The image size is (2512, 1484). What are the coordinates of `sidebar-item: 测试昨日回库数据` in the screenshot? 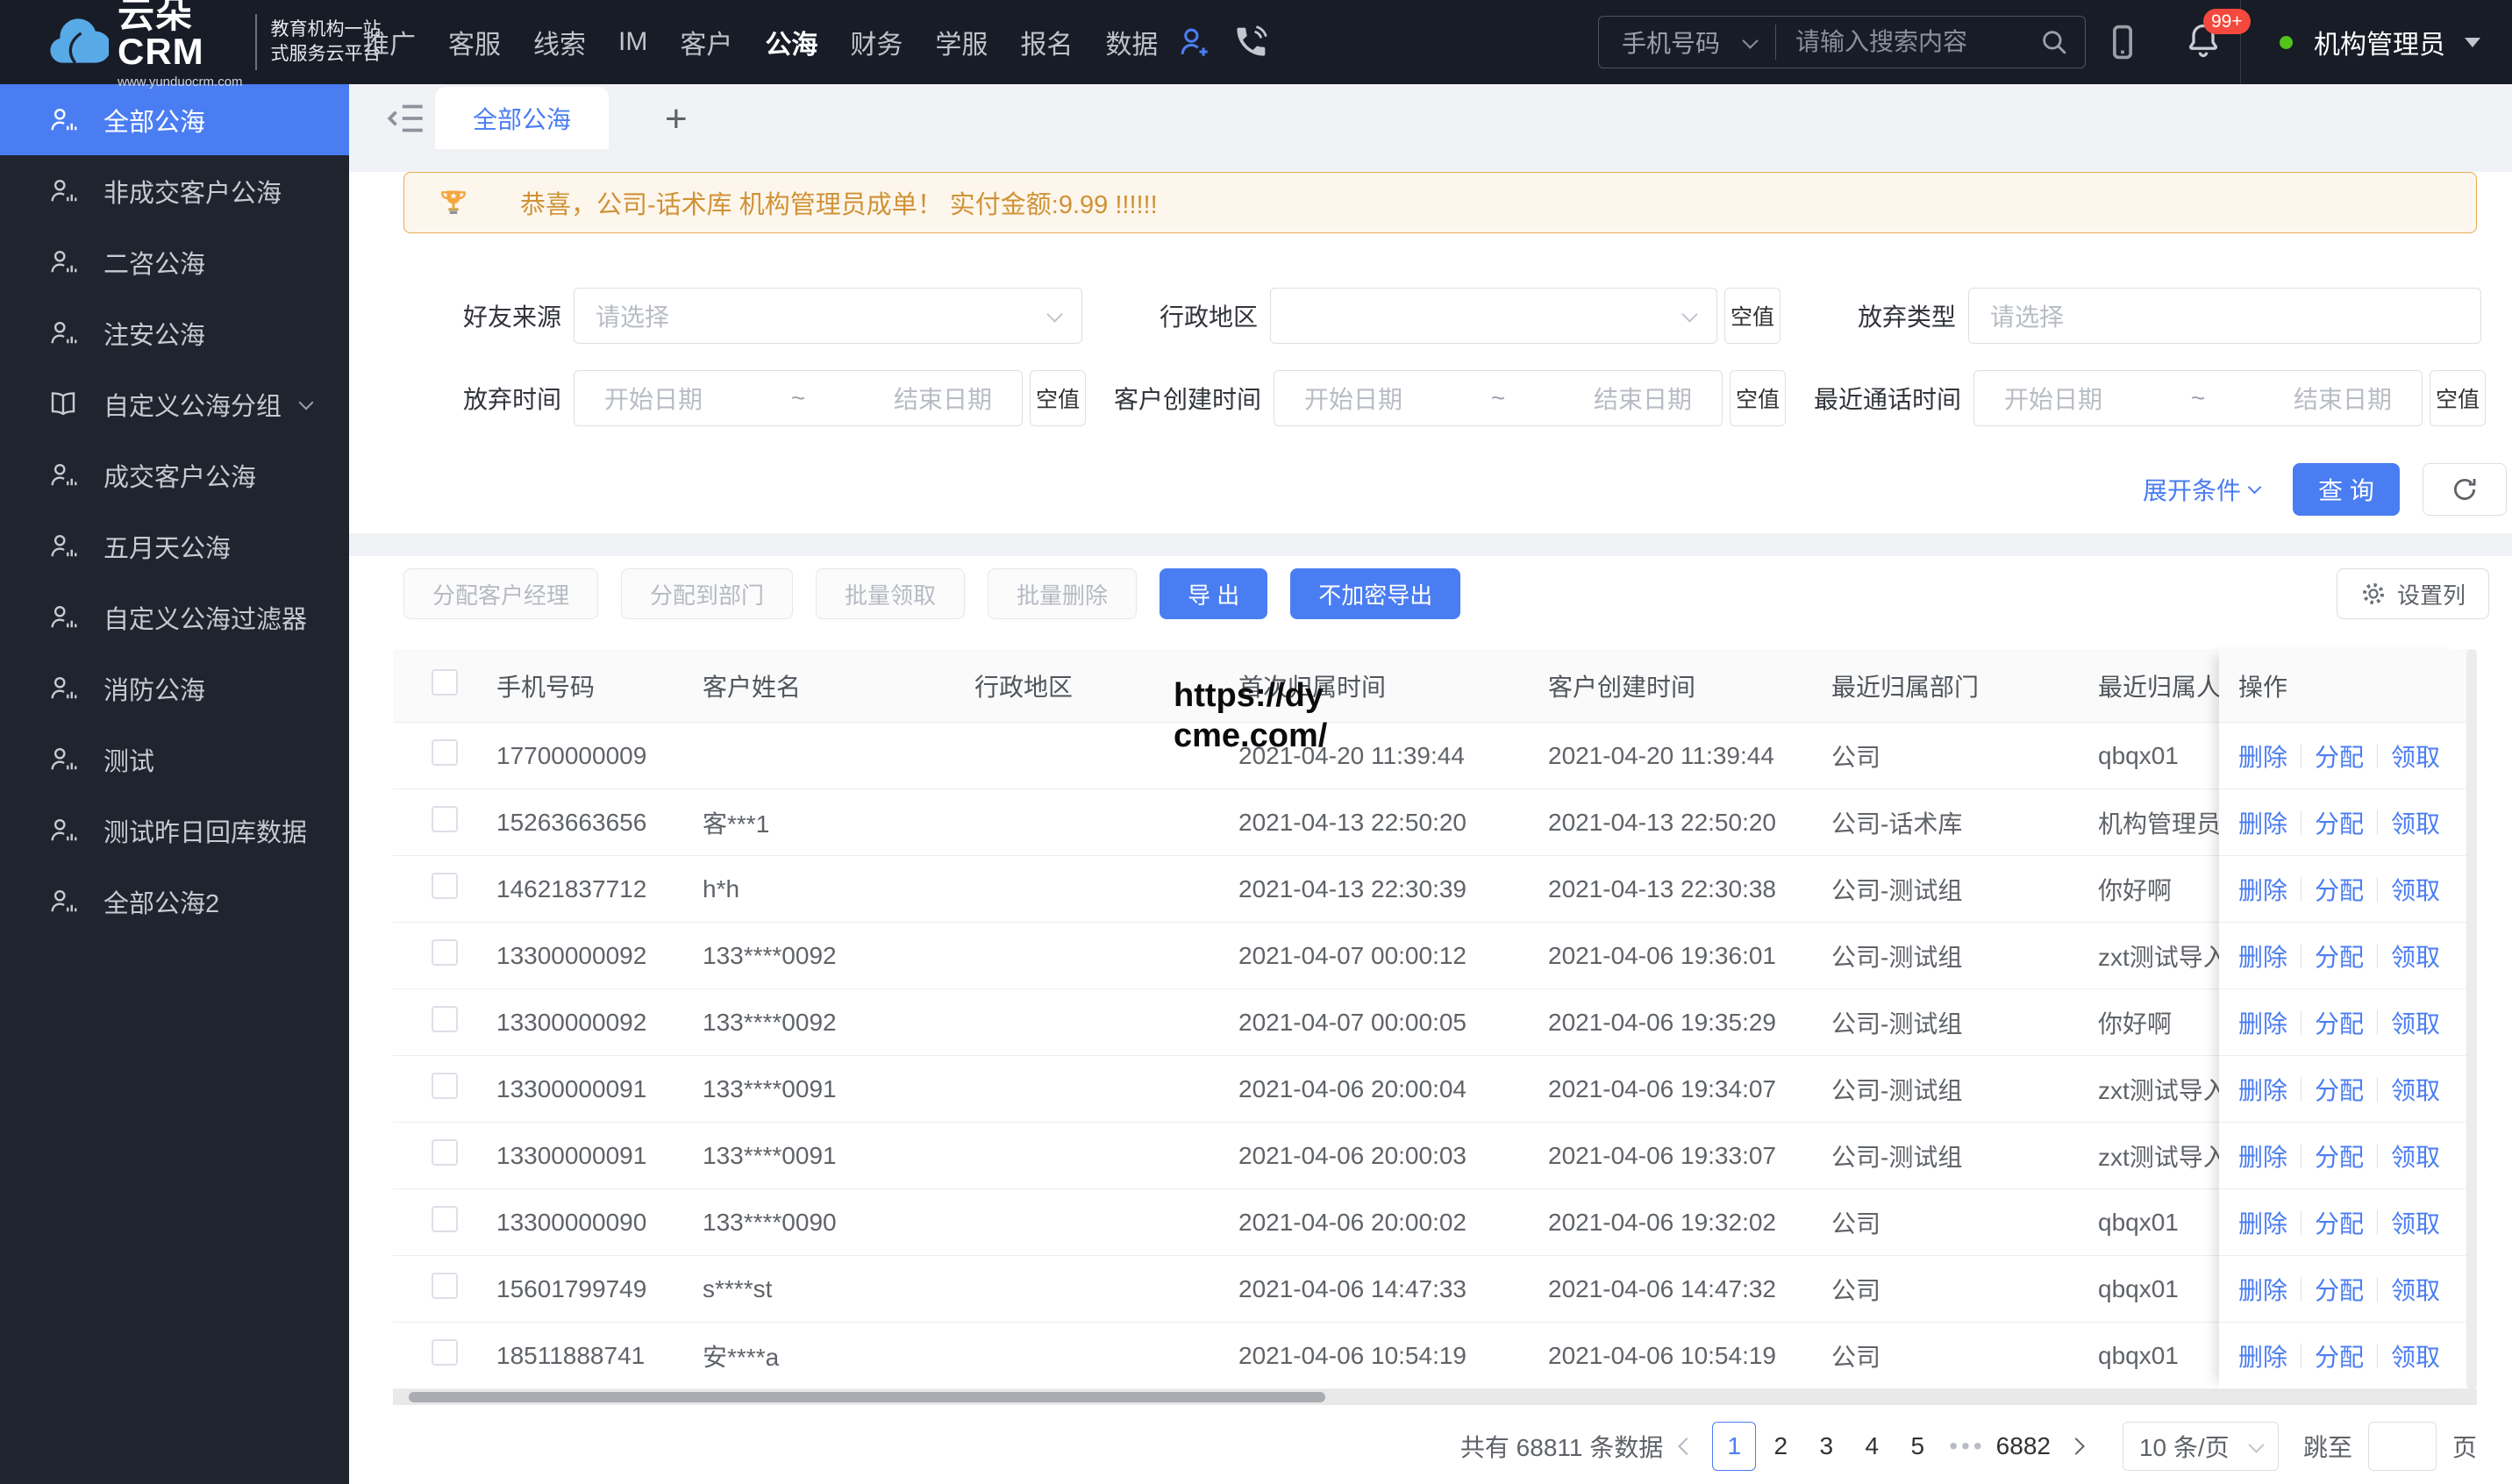 It's located at (174, 830).